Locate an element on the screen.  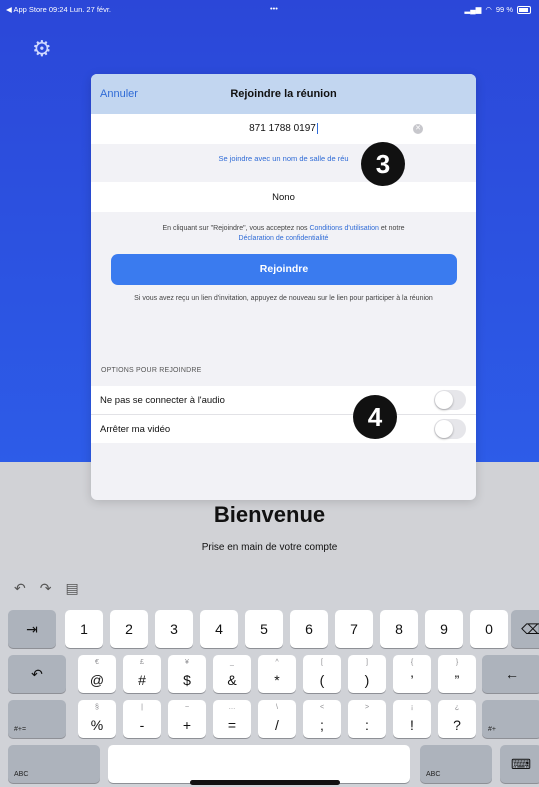
key-2: 2 is located at coordinates (129, 629).